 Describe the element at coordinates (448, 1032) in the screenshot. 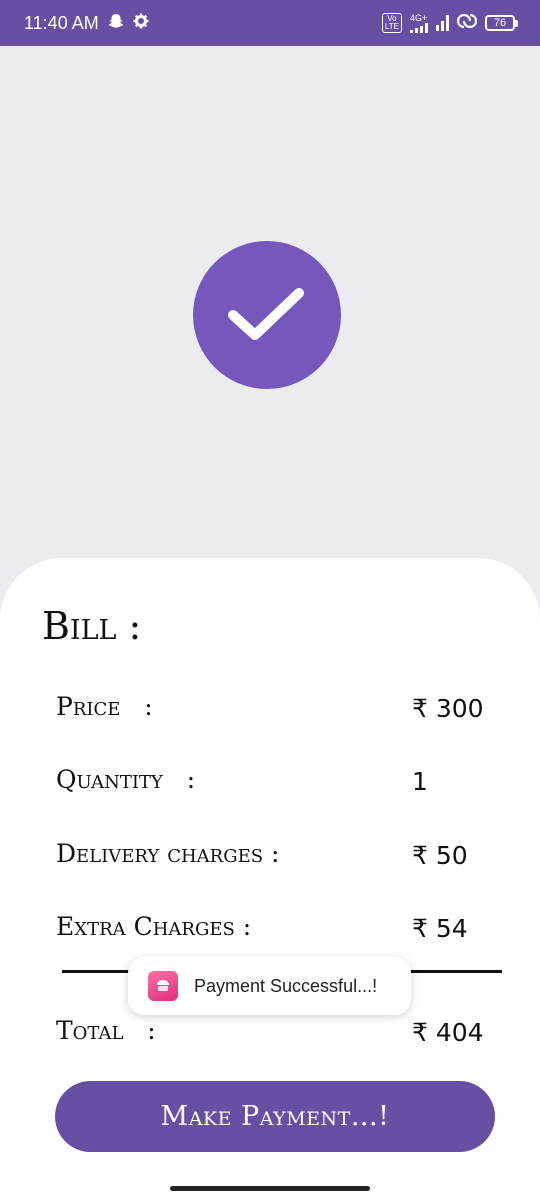

I see `total-value: ₹ 404` at that location.